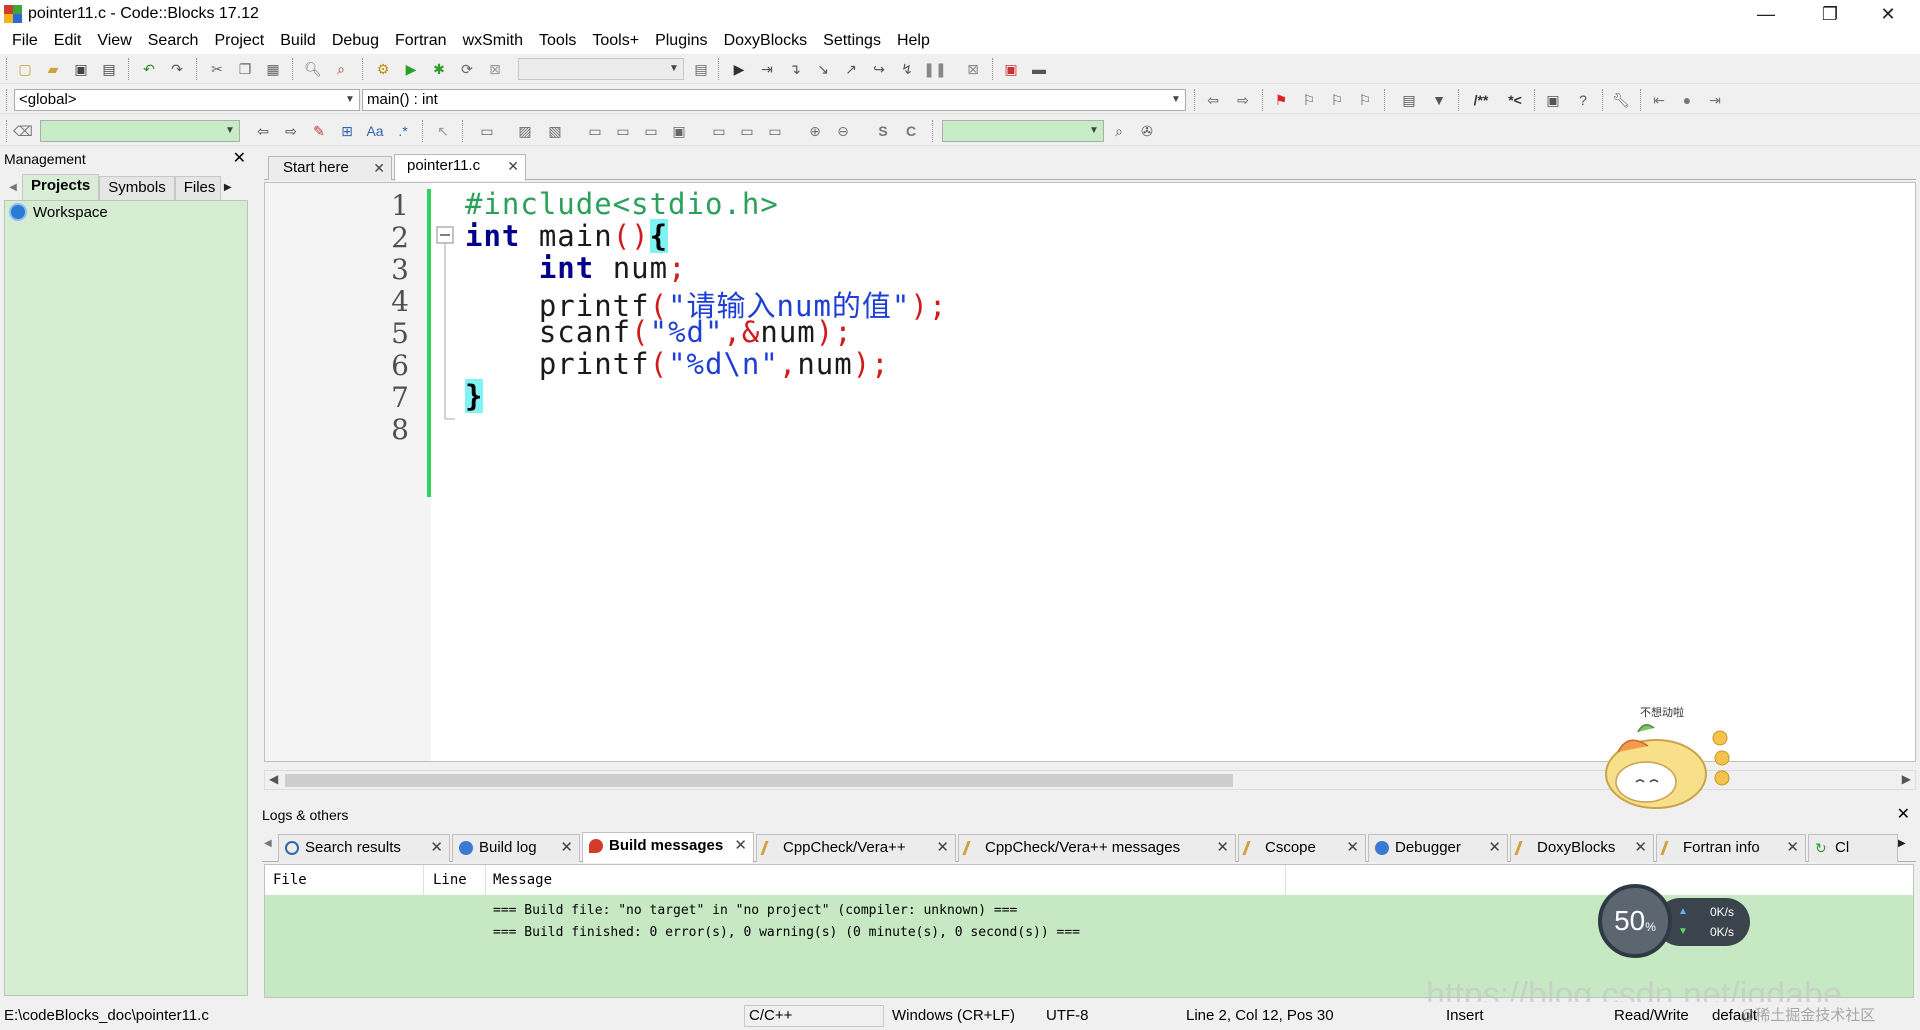 This screenshot has width=1920, height=1030. Describe the element at coordinates (775, 131) in the screenshot. I see `widget-box7-icon: ▭` at that location.